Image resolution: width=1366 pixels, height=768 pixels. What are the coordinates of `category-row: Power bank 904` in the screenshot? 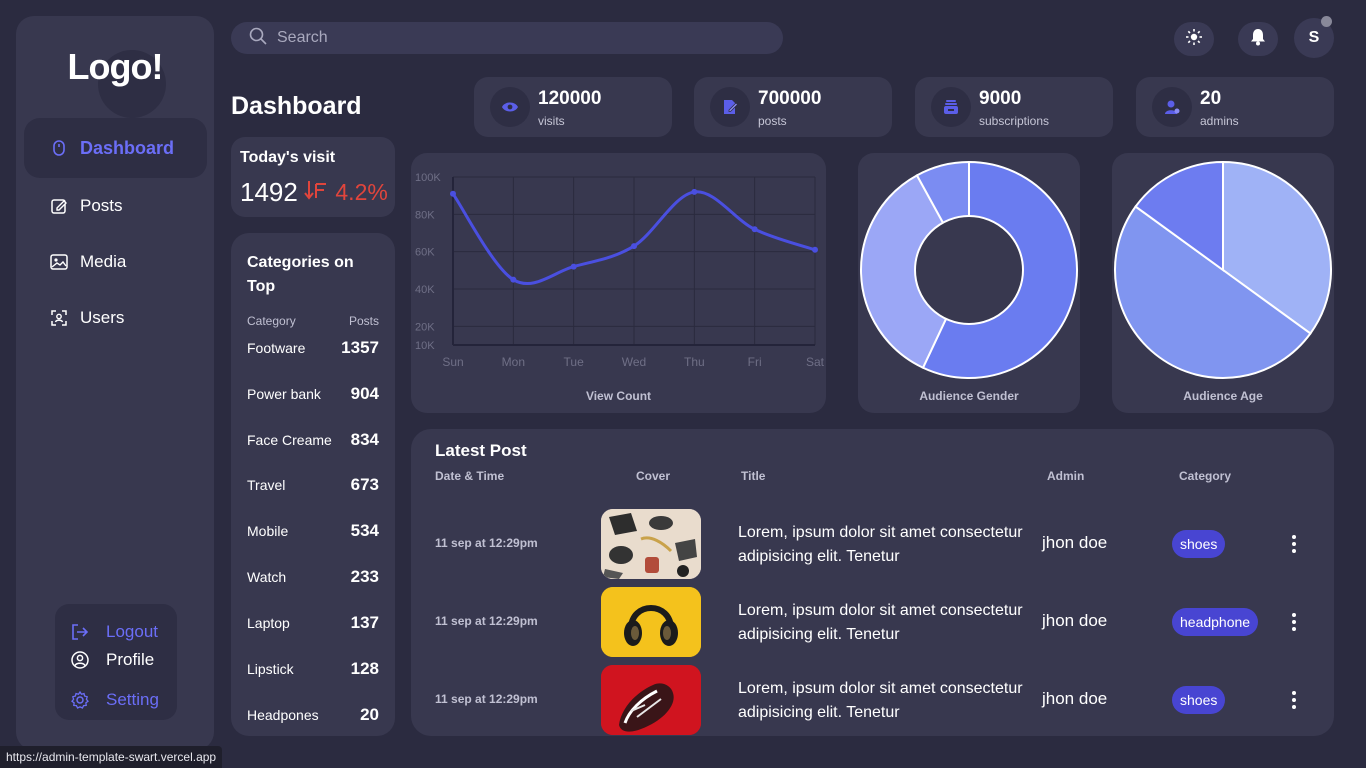 It's located at (313, 394).